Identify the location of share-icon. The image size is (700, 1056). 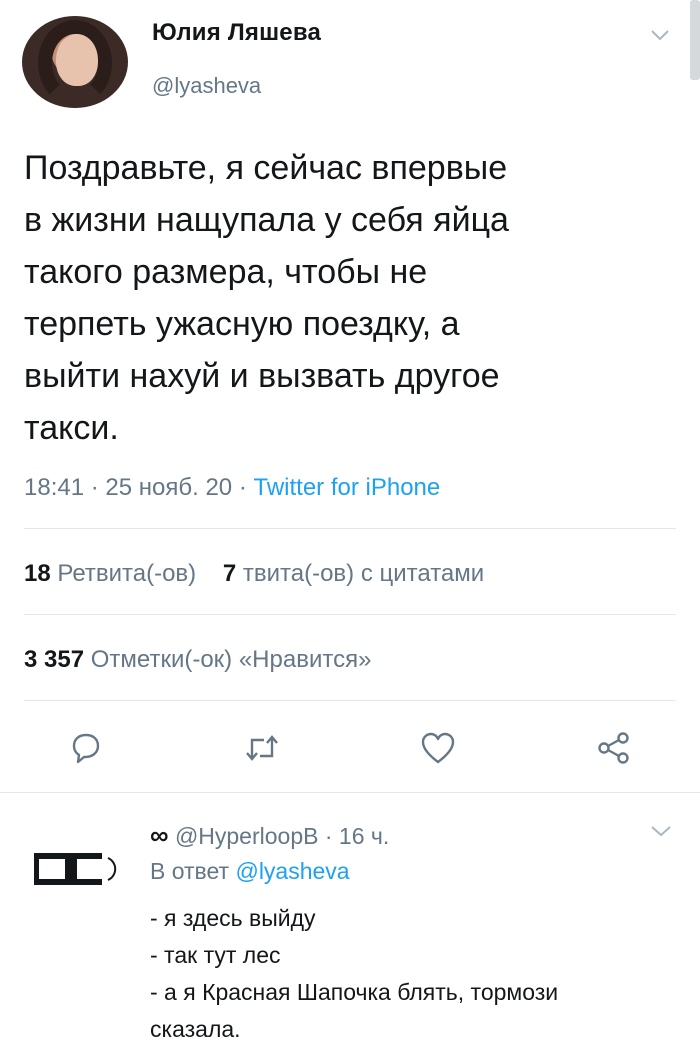
(614, 748).